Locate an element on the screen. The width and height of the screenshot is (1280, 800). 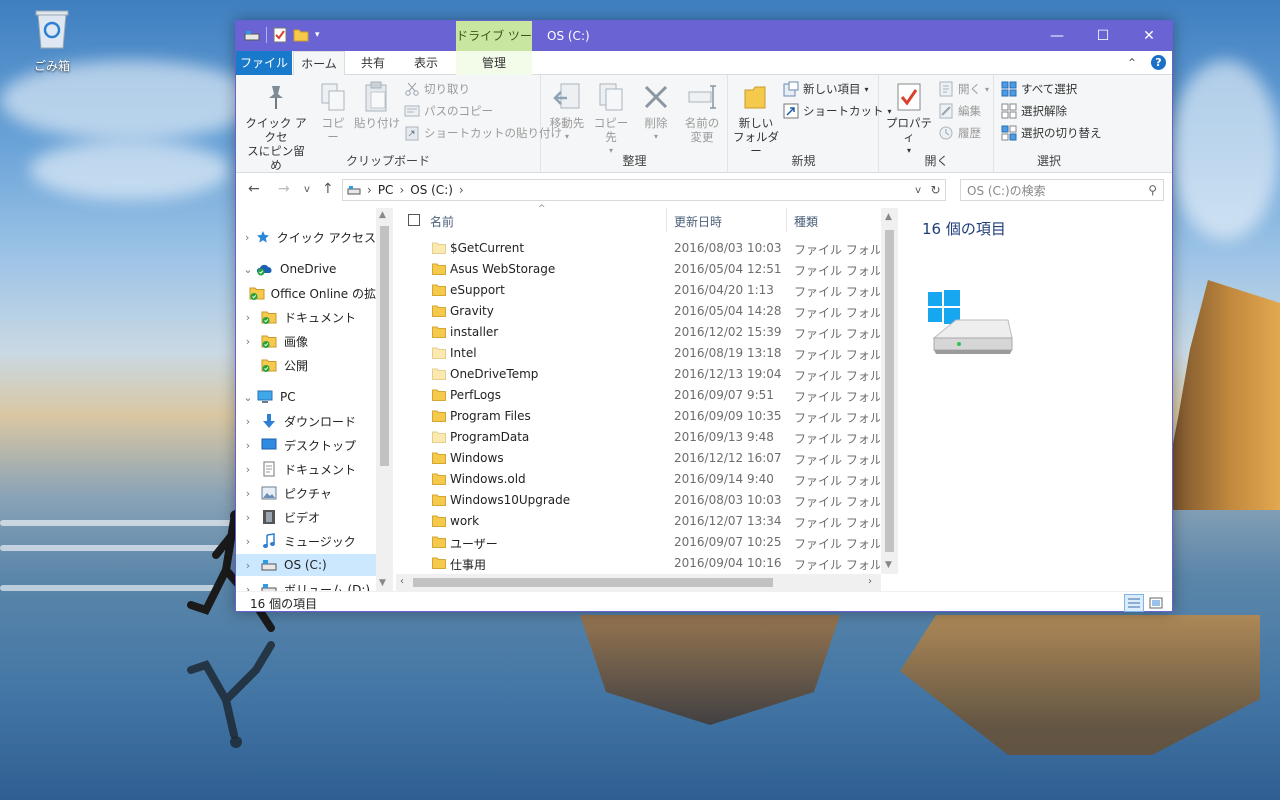
column-name: 名前 is located at coordinates (442, 221).